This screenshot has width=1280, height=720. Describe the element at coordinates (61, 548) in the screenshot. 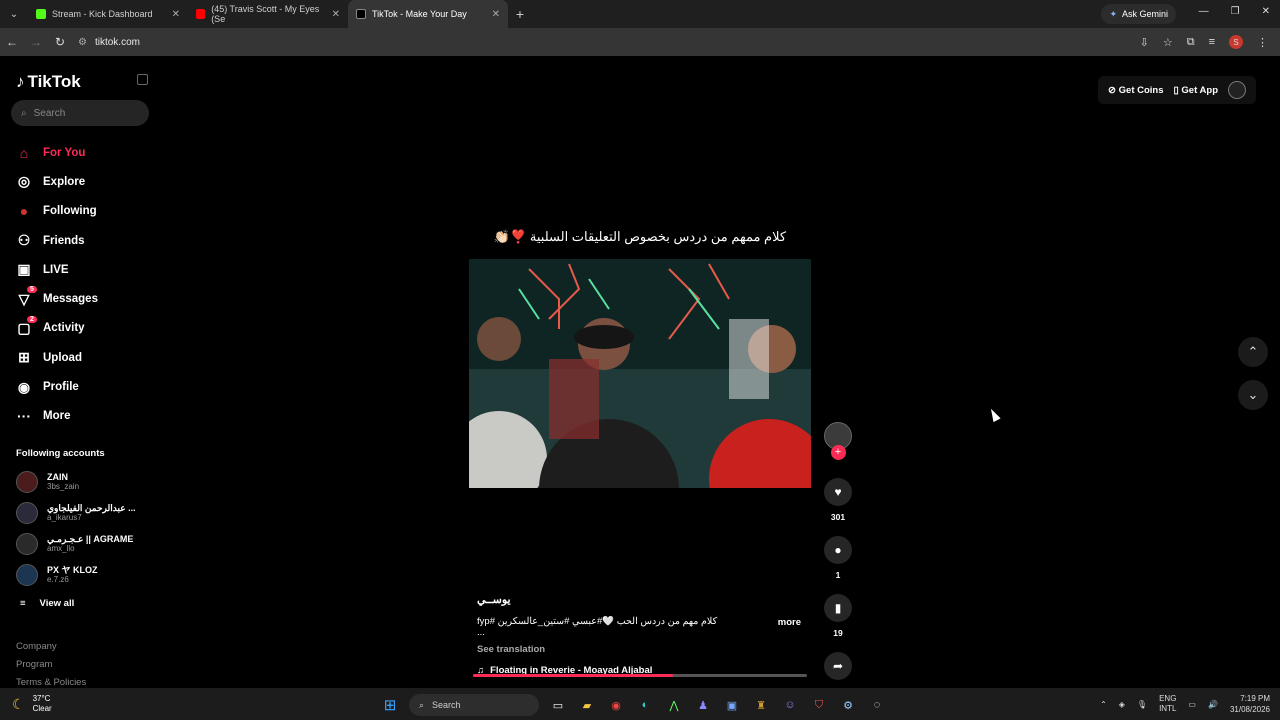

I see `account-handle: amx_llo` at that location.